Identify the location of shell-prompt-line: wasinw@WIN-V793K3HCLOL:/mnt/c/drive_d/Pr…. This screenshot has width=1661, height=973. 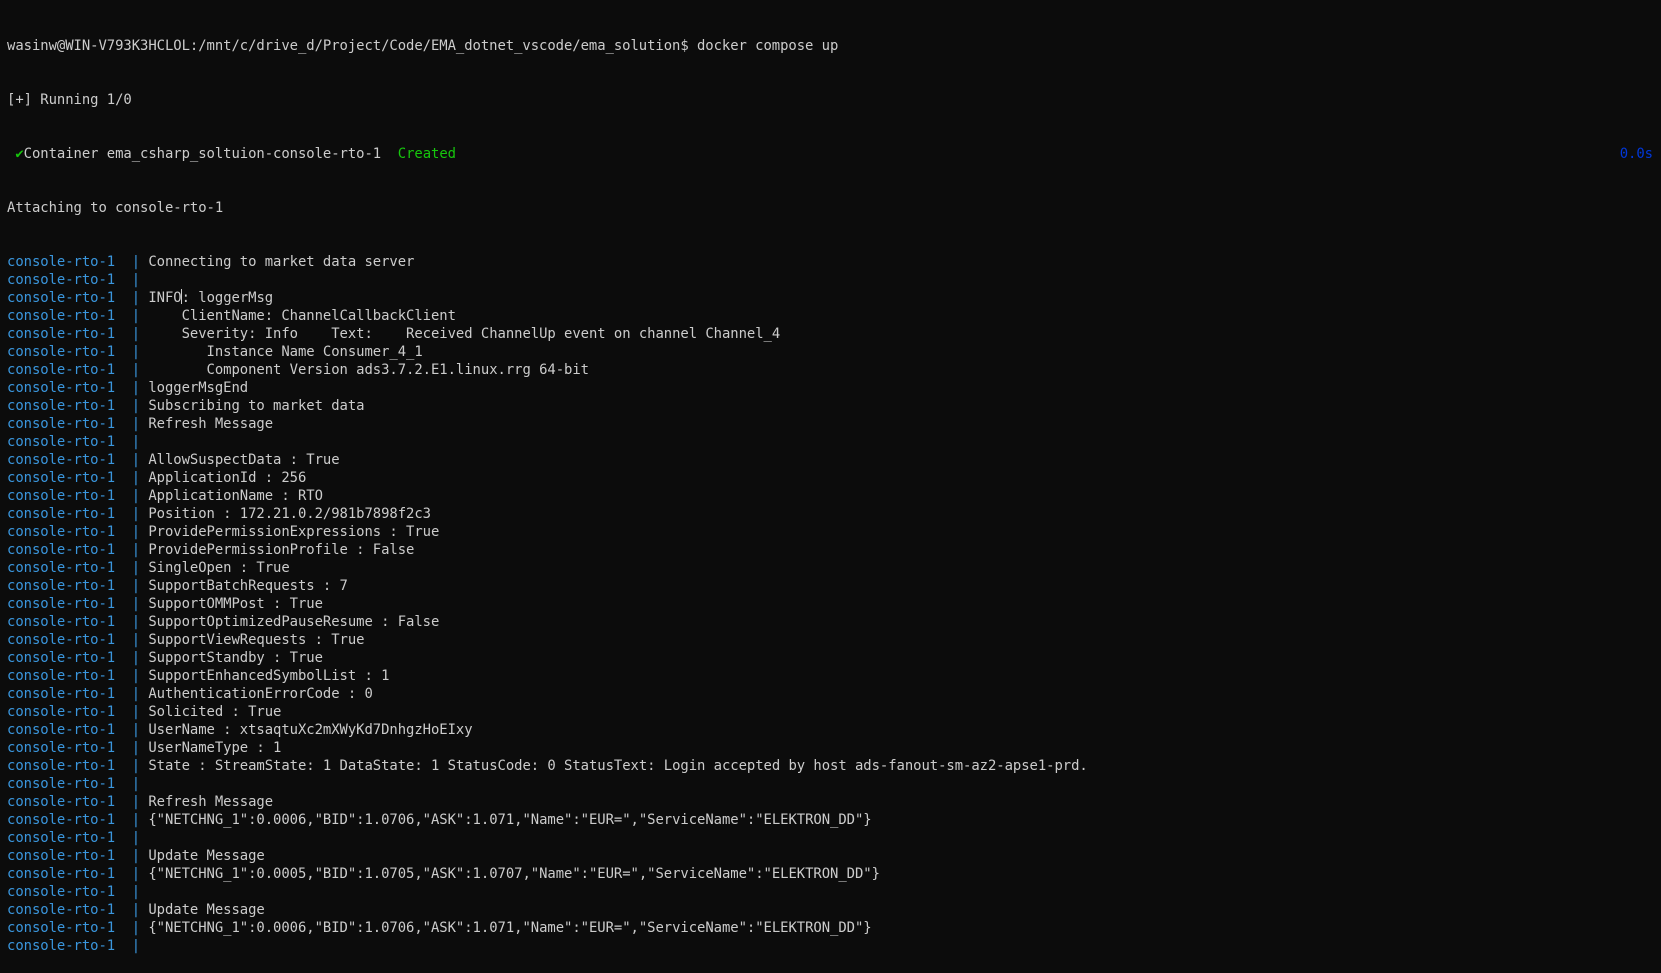
(423, 46).